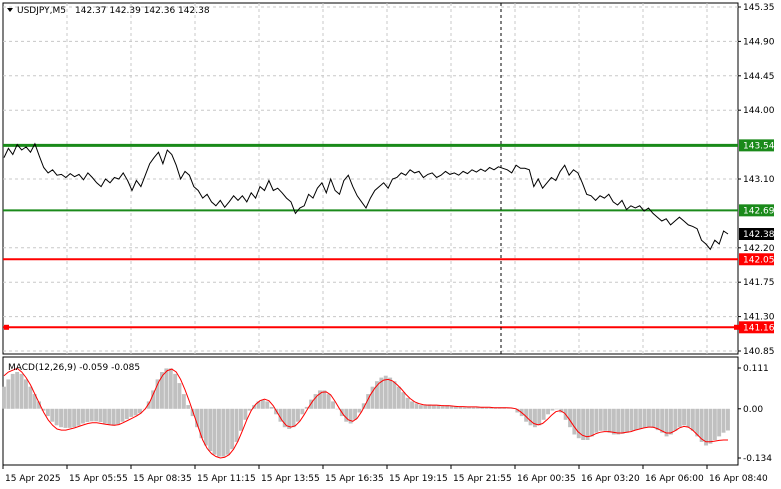  I want to click on time-tick-label: 15 Apr 16:35, so click(354, 479).